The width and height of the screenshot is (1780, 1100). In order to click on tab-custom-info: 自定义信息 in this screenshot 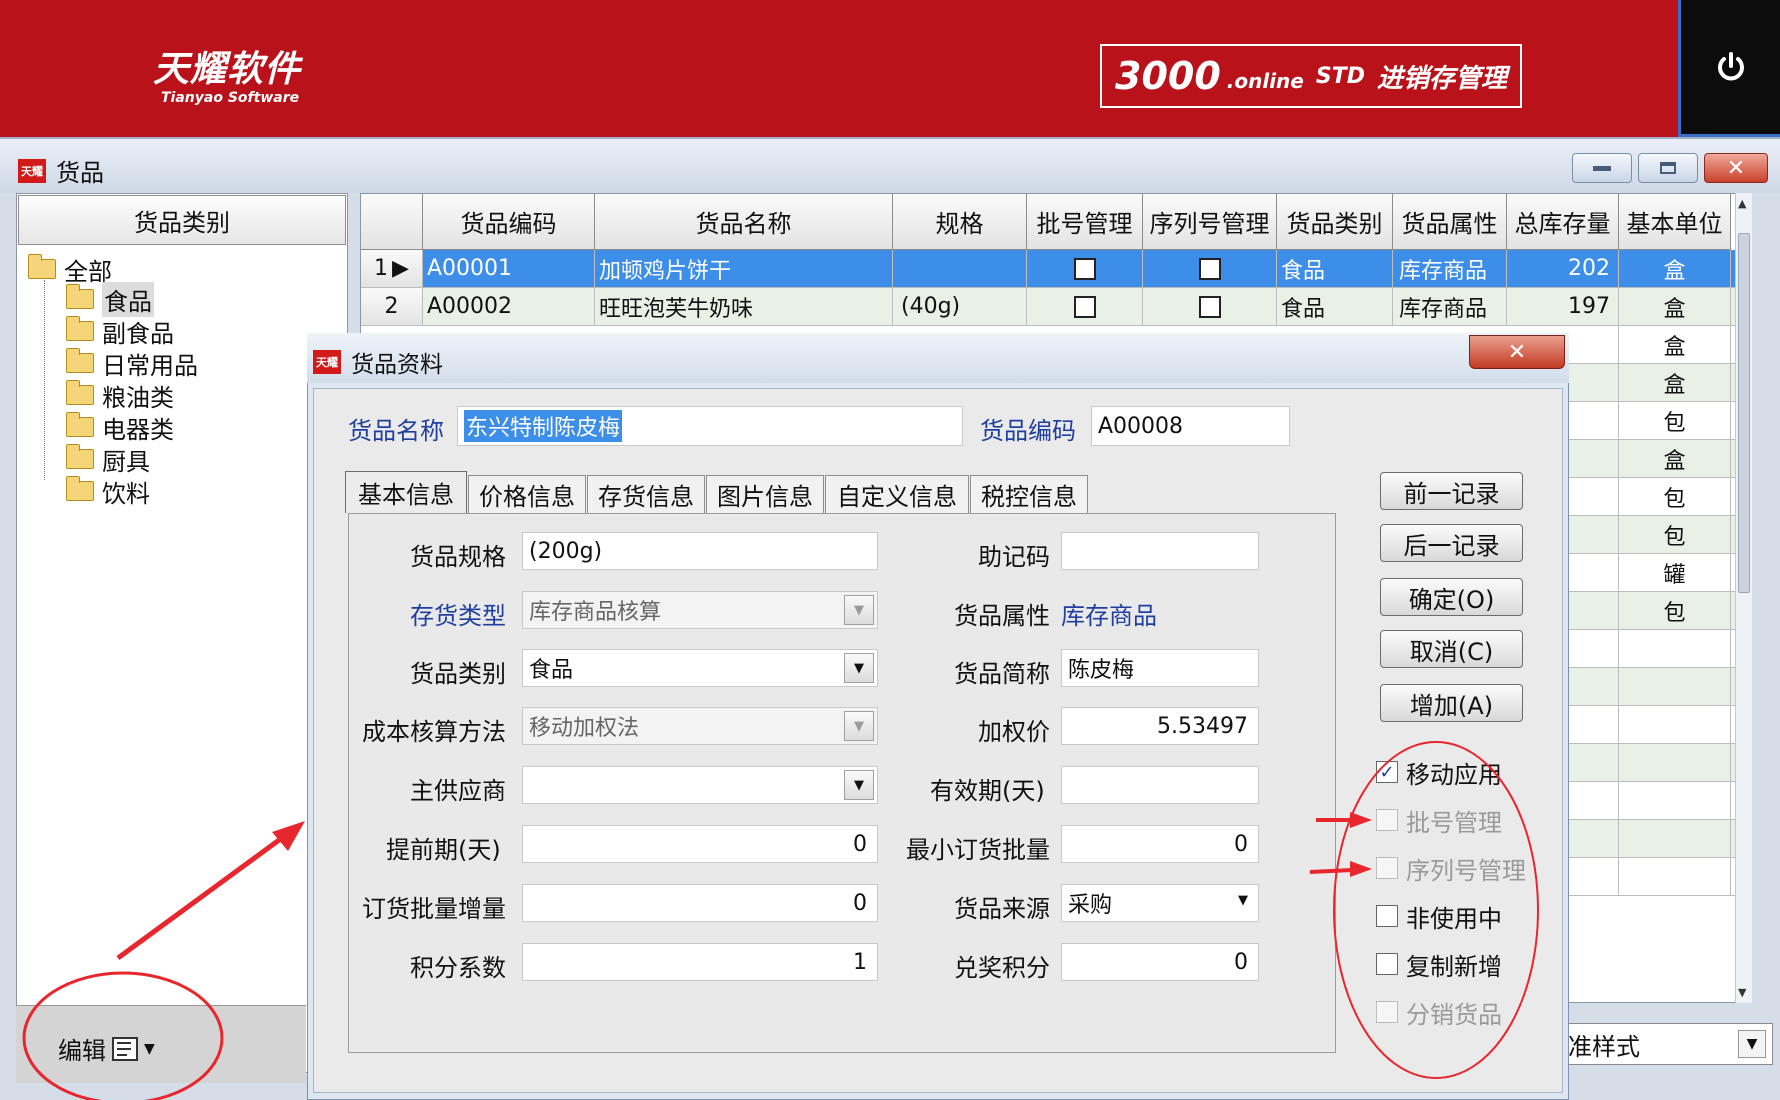, I will do `click(897, 494)`.